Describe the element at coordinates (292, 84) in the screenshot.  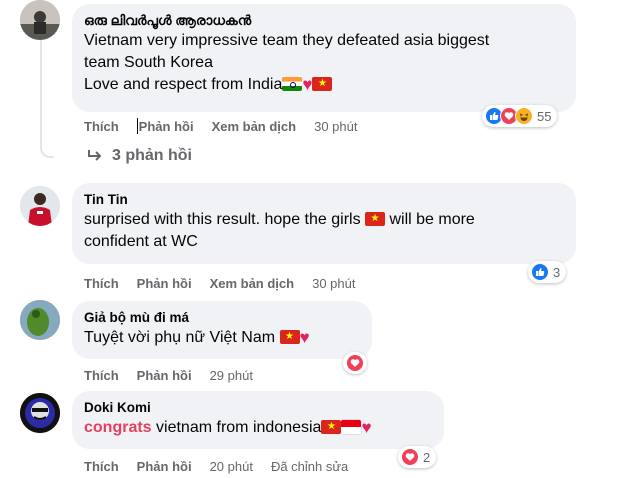
I see `india-flag-icon` at that location.